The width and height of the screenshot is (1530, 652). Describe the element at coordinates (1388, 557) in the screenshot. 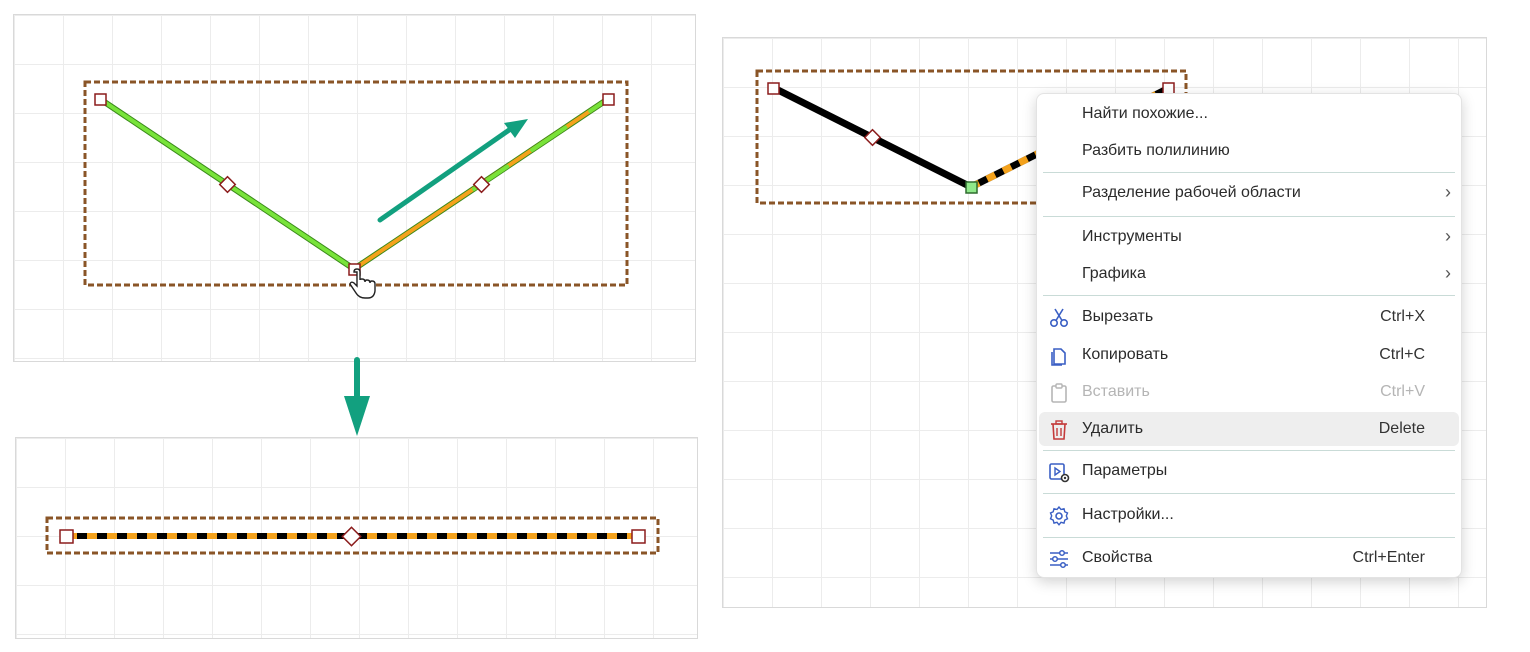

I see `menu-item-shortcut: Ctrl+Enter` at that location.